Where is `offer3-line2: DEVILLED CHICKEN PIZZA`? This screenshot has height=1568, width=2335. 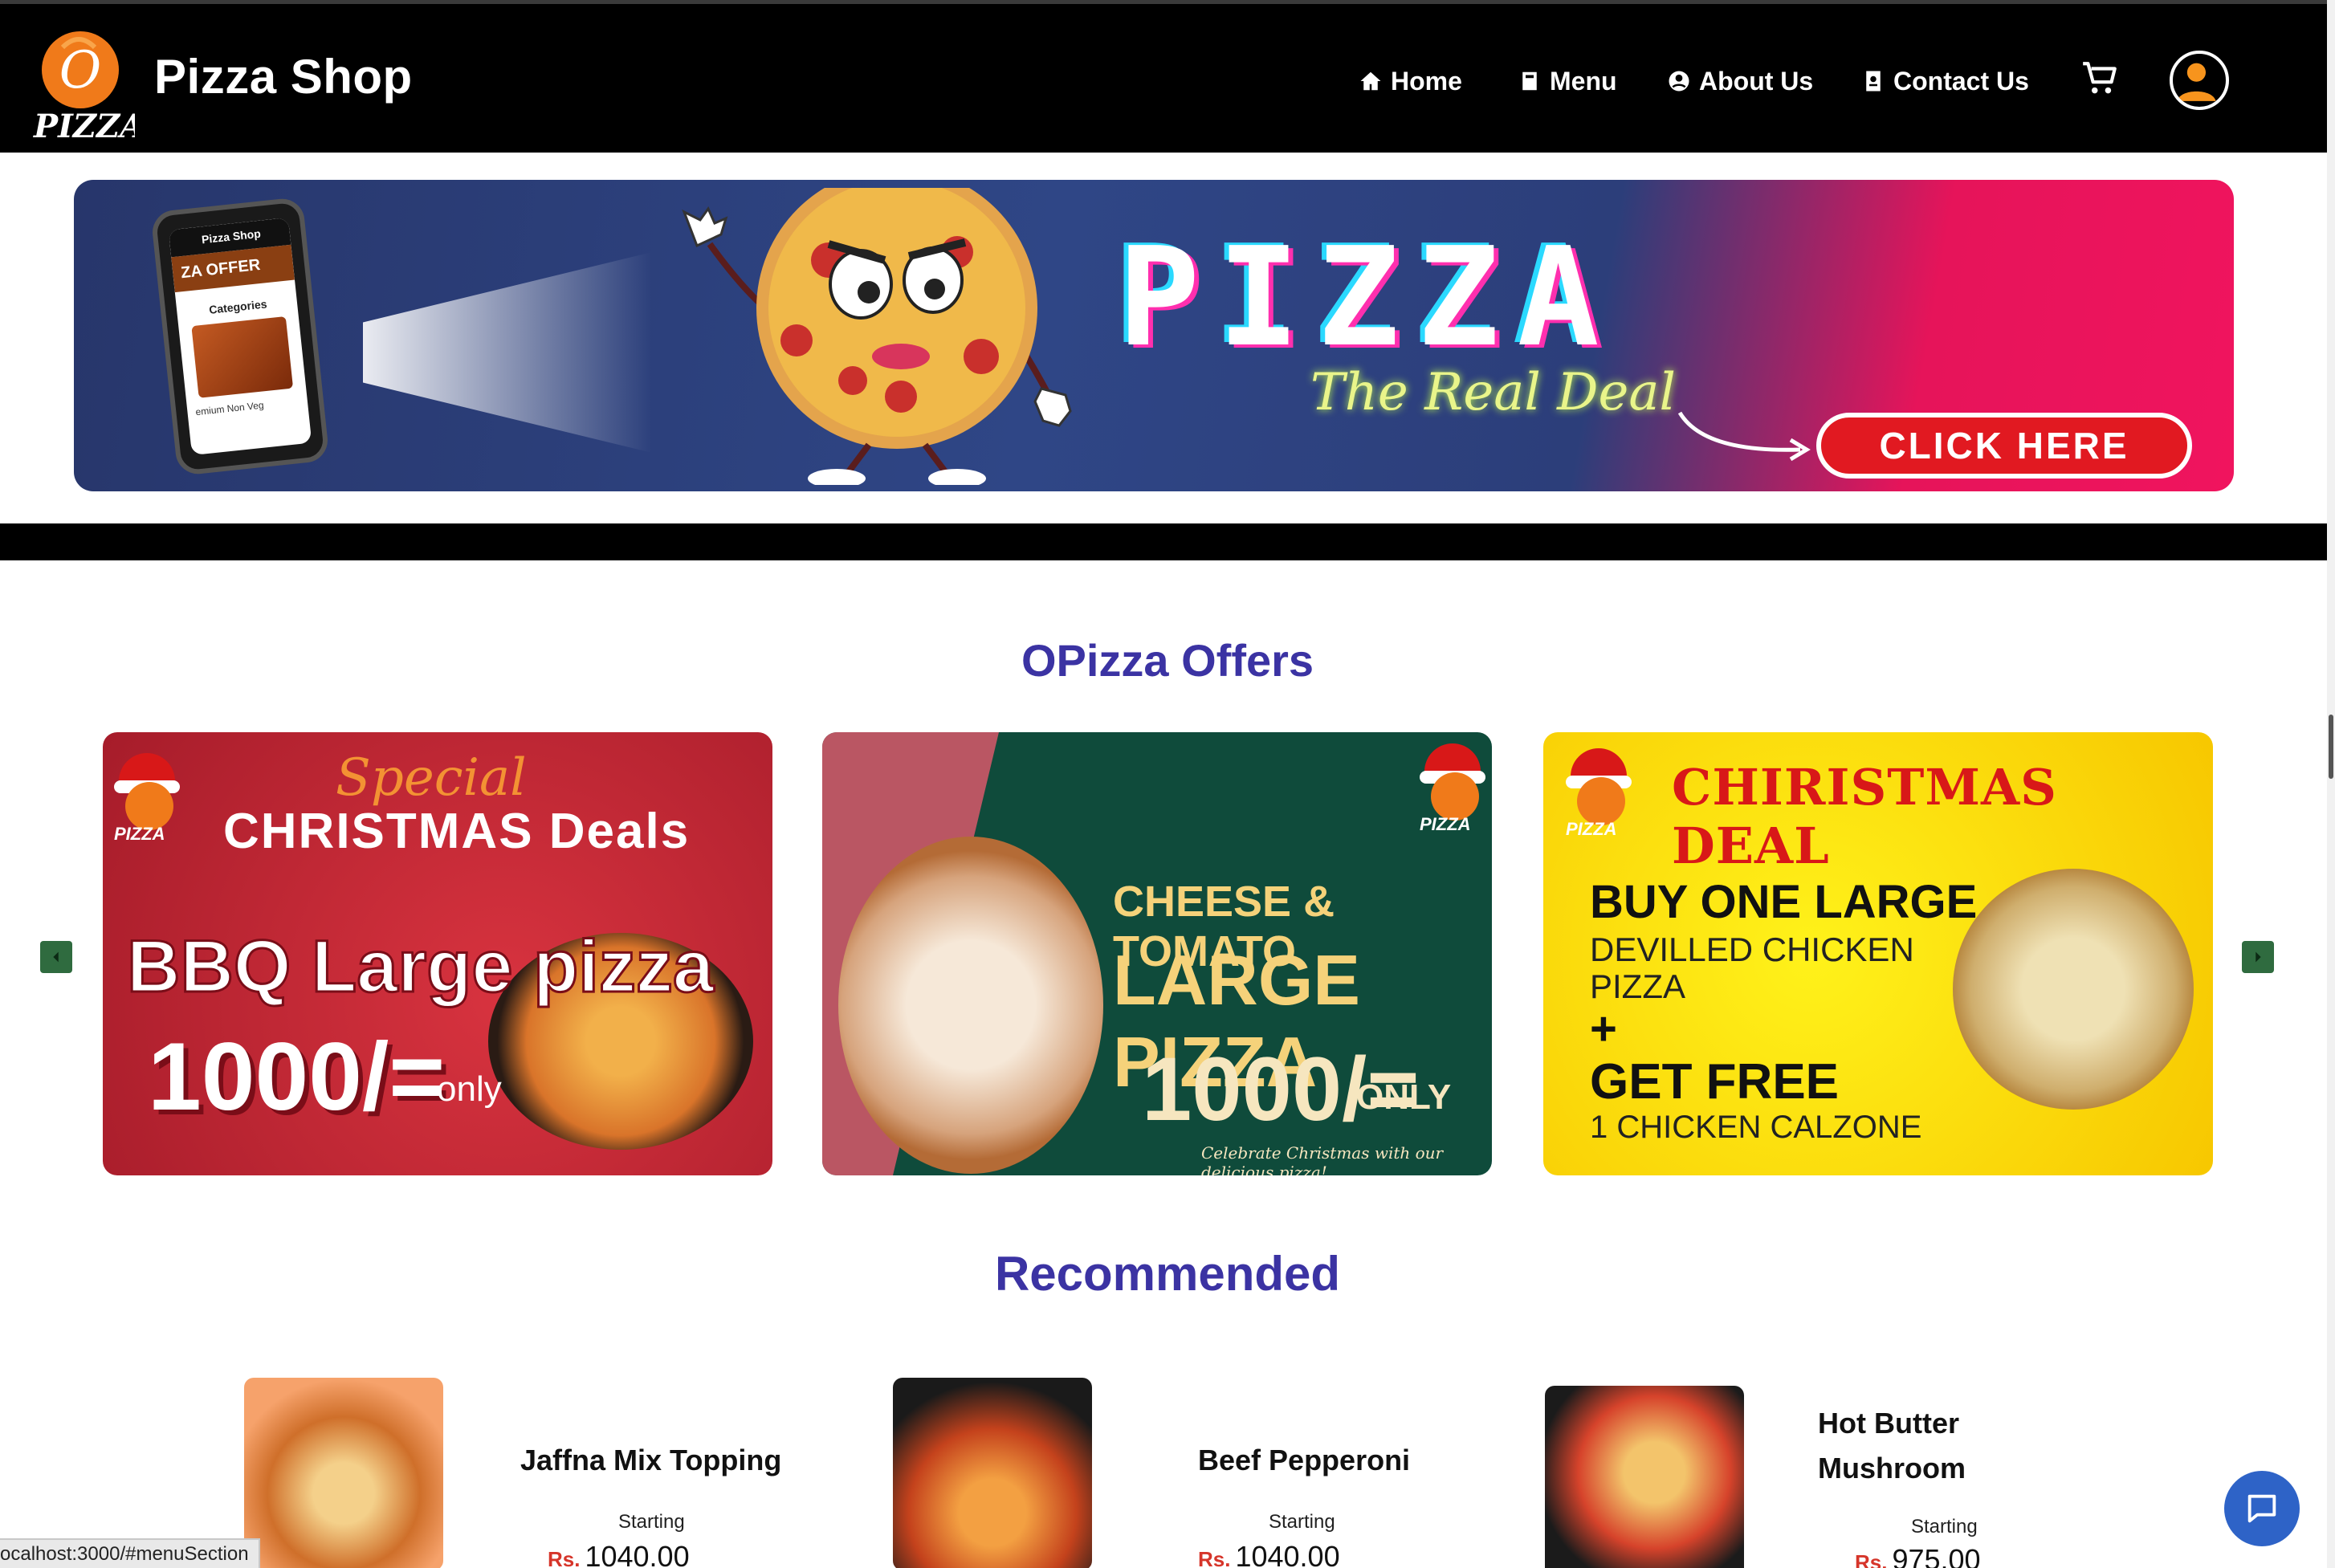 offer3-line2: DEVILLED CHICKEN PIZZA is located at coordinates (1752, 968).